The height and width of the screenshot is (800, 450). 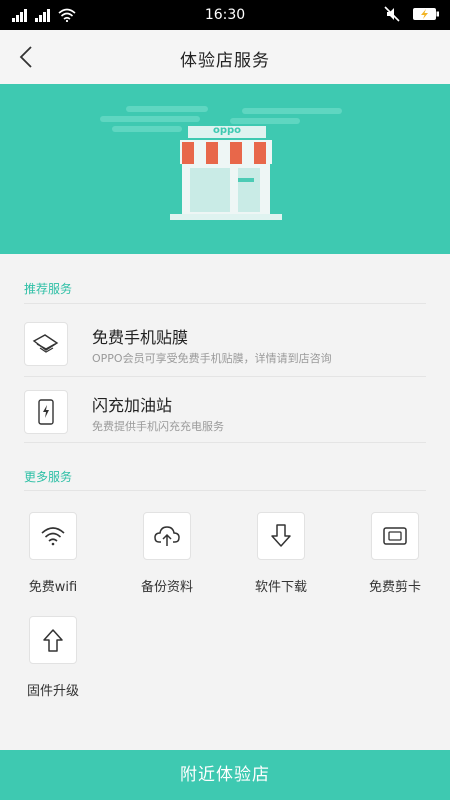 I want to click on service-flash-charge: 闪充加油站 免费提供手机闪充充电服务, so click(x=225, y=416).